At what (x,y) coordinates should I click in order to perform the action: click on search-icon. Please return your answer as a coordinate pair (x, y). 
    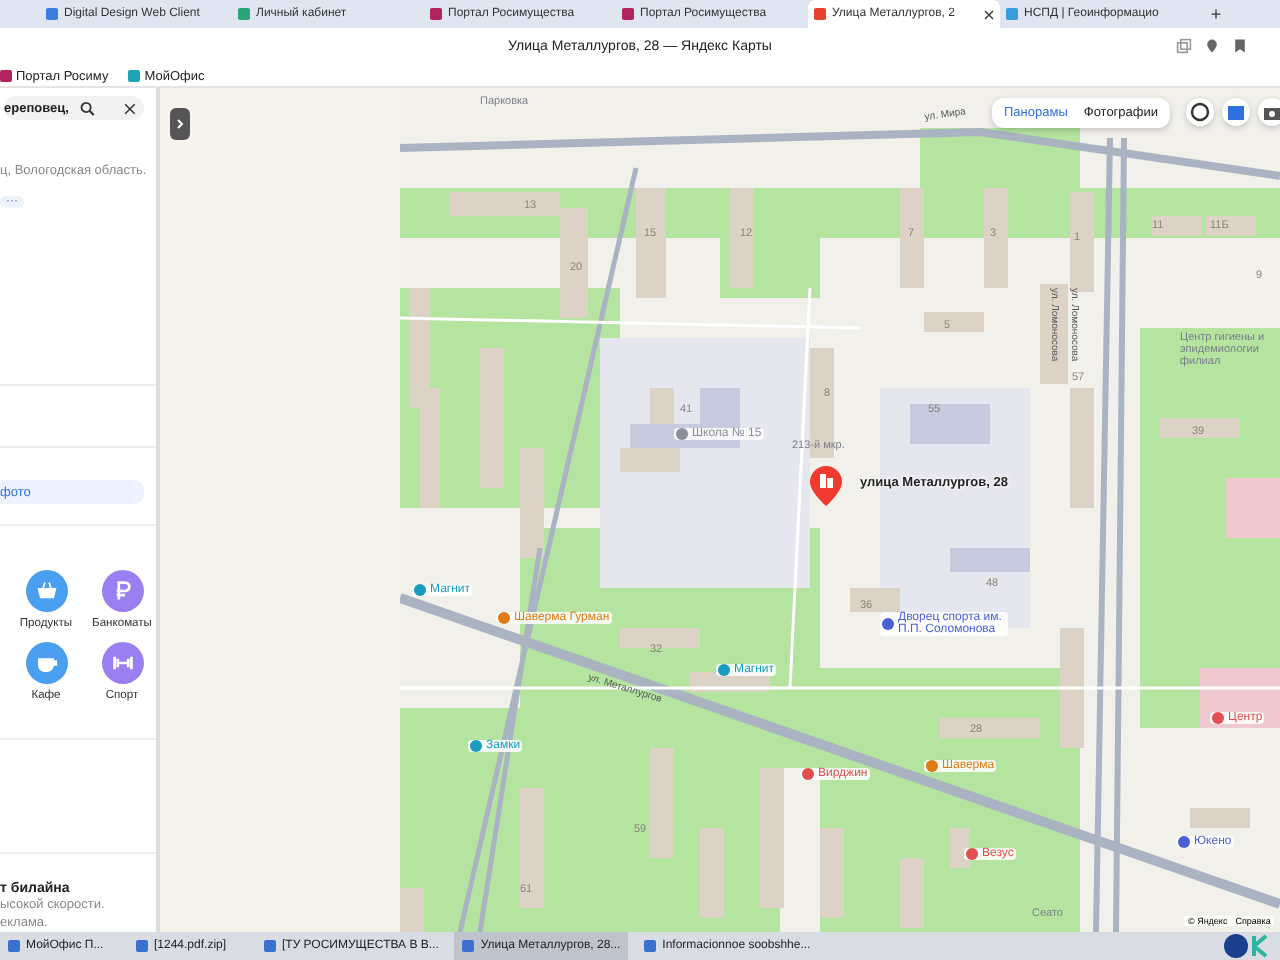
    Looking at the image, I should click on (88, 108).